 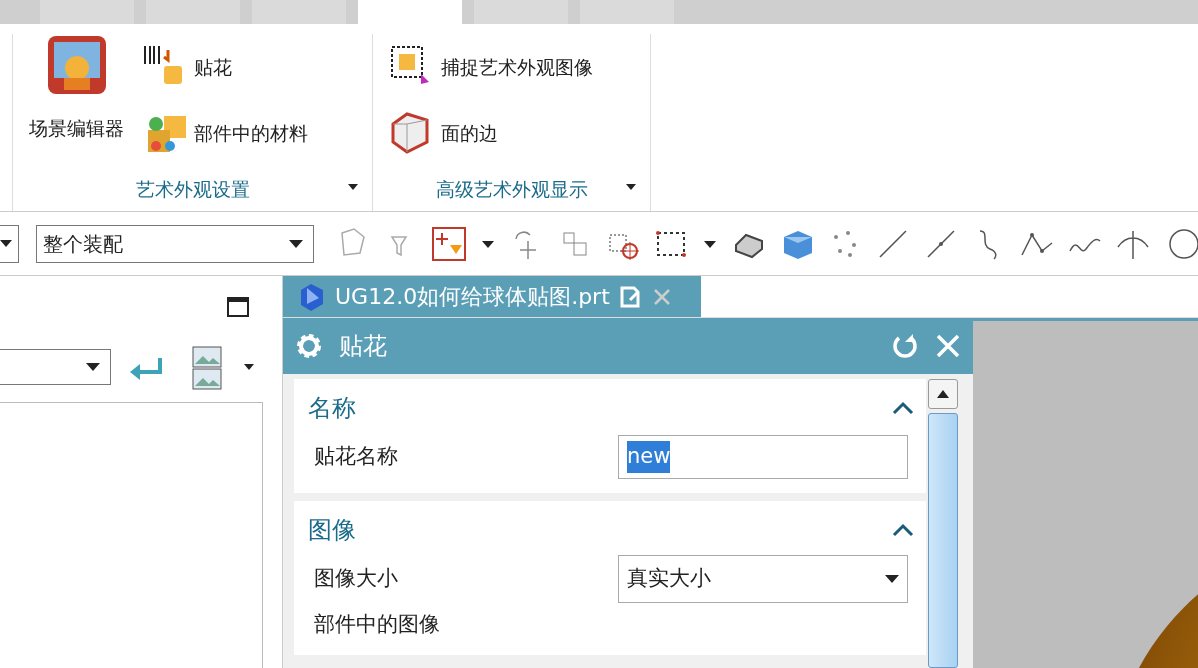 What do you see at coordinates (175, 243) in the screenshot?
I see `filter-dropdown: 整个装配` at bounding box center [175, 243].